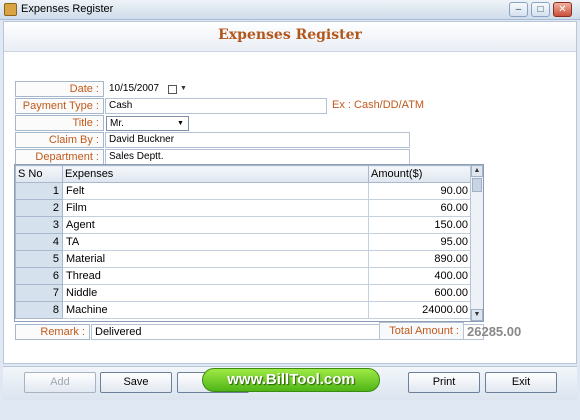 This screenshot has height=420, width=580. I want to click on total-amount-value: 26285.00, so click(494, 331).